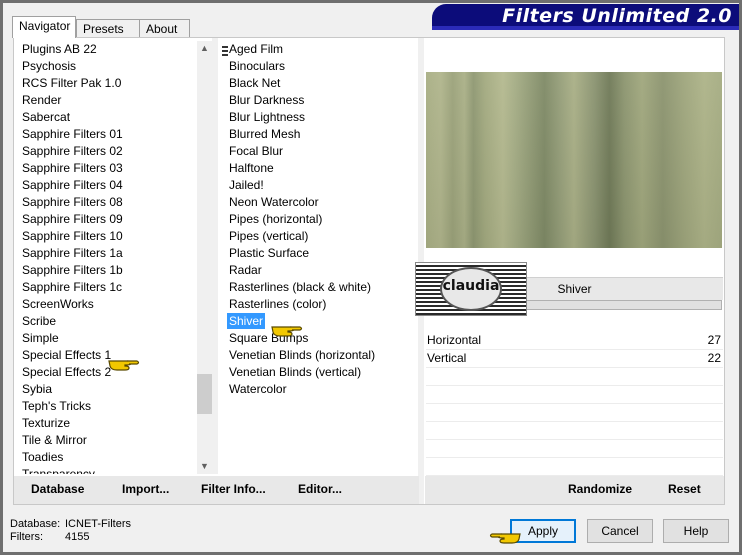 The width and height of the screenshot is (742, 555). Describe the element at coordinates (204, 394) in the screenshot. I see `scrollbar-thumb` at that location.